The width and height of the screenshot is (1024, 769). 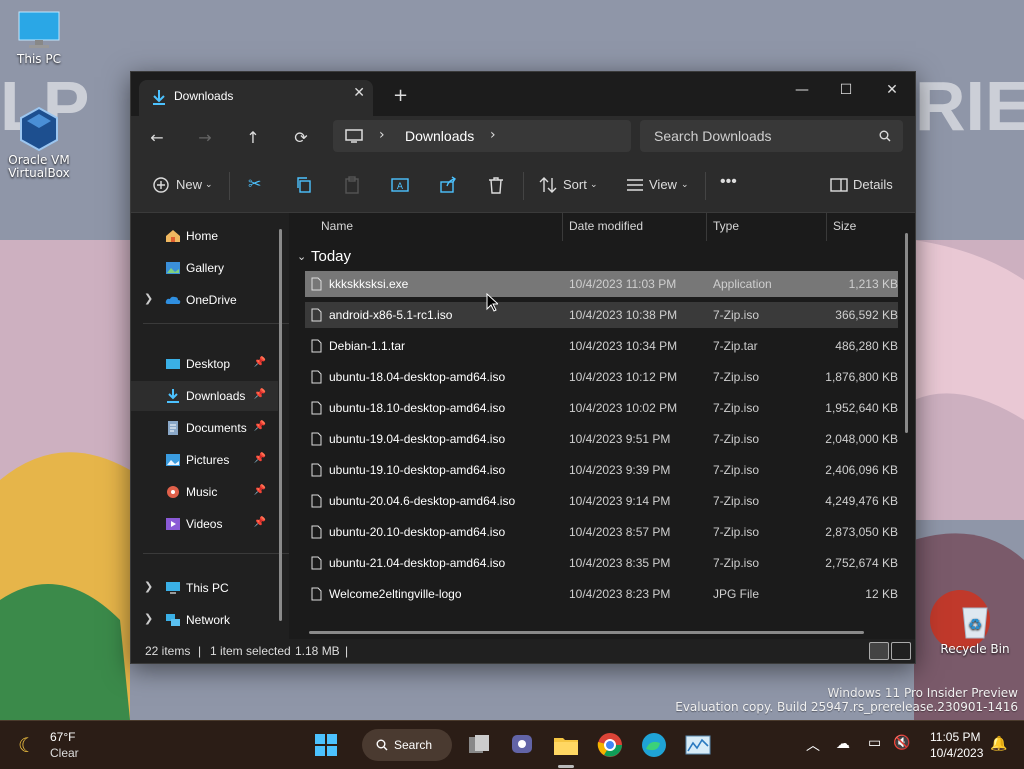 What do you see at coordinates (204, 492) in the screenshot?
I see `sidebar-item-music: Music 📌` at bounding box center [204, 492].